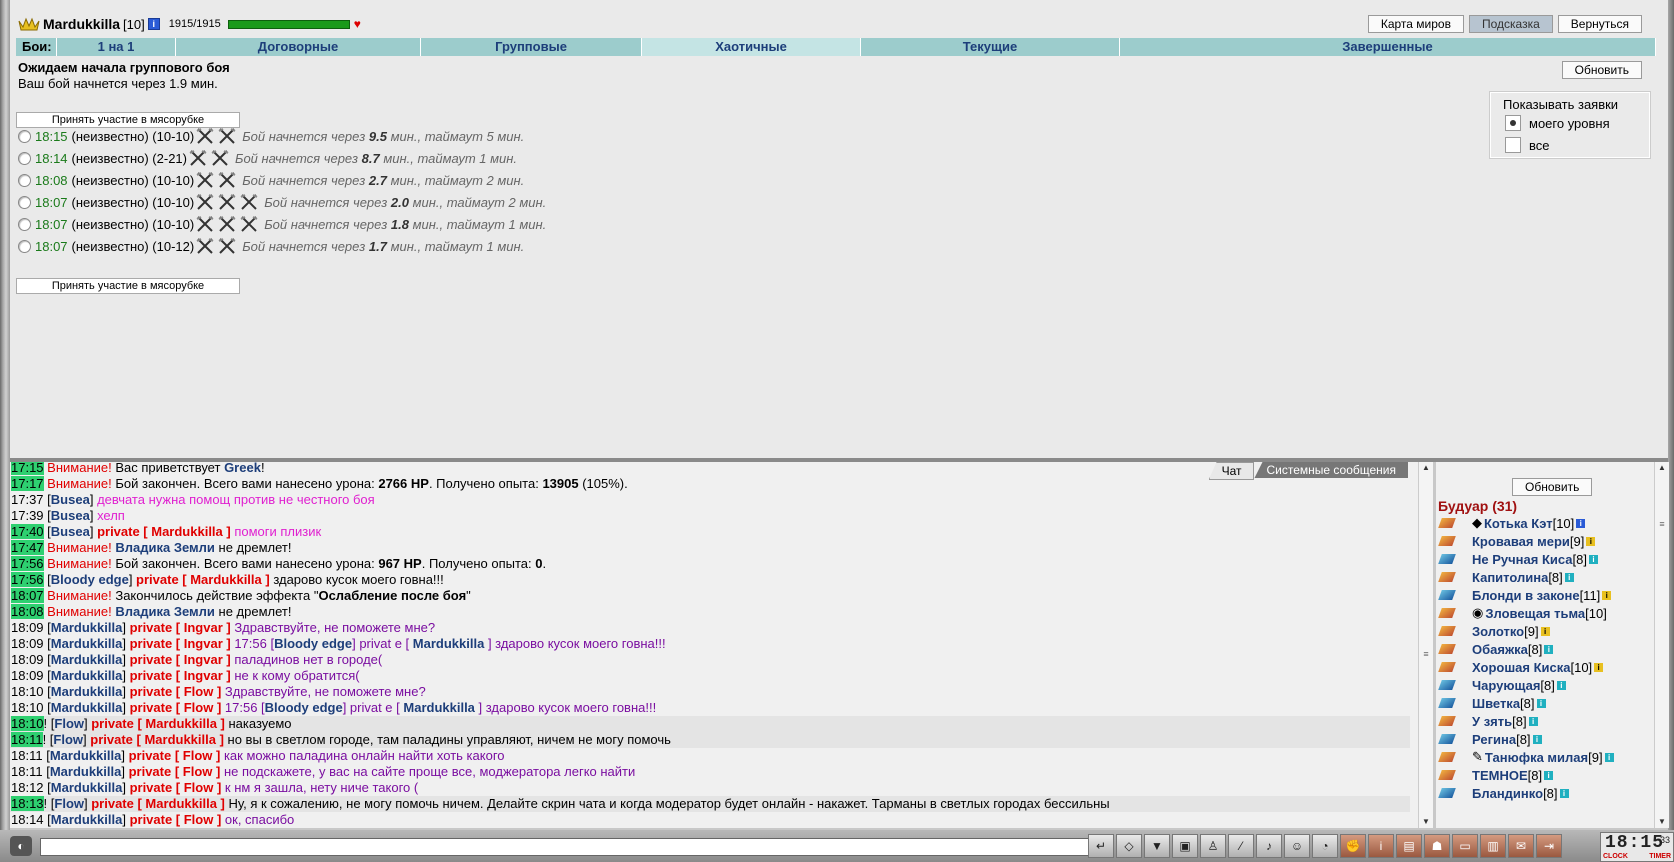 This screenshot has width=1674, height=862. What do you see at coordinates (1269, 846) in the screenshot?
I see `sound-icon: ♪` at bounding box center [1269, 846].